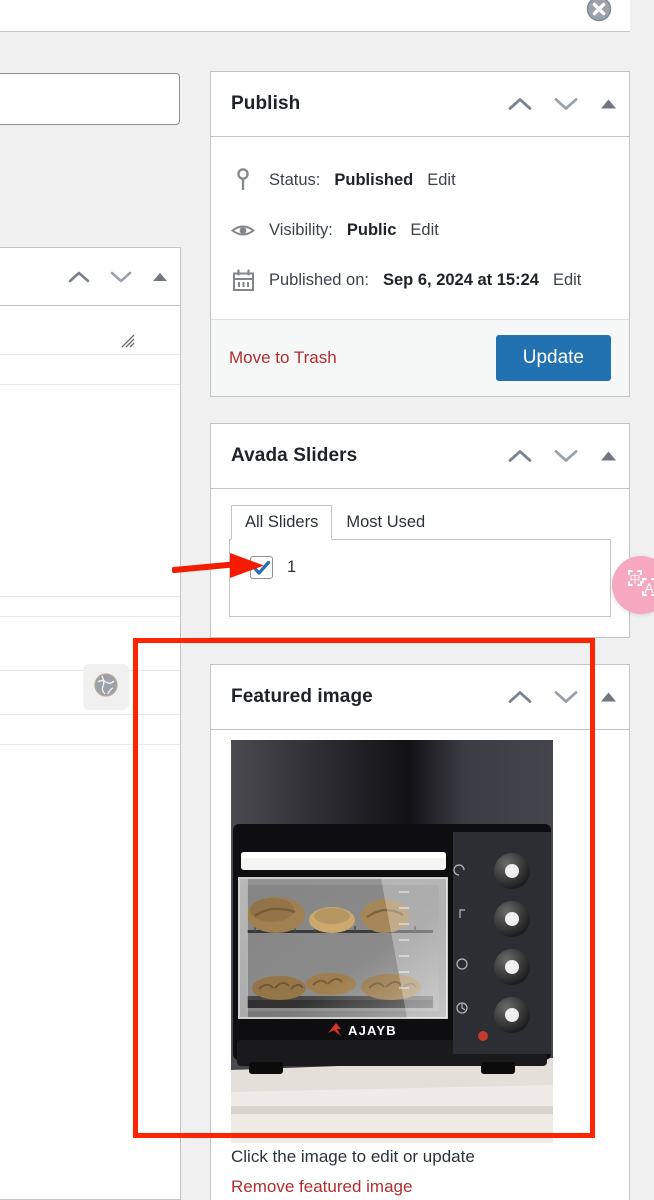 The width and height of the screenshot is (654, 1200). What do you see at coordinates (371, 229) in the screenshot?
I see `publish-visibility-value: Public` at bounding box center [371, 229].